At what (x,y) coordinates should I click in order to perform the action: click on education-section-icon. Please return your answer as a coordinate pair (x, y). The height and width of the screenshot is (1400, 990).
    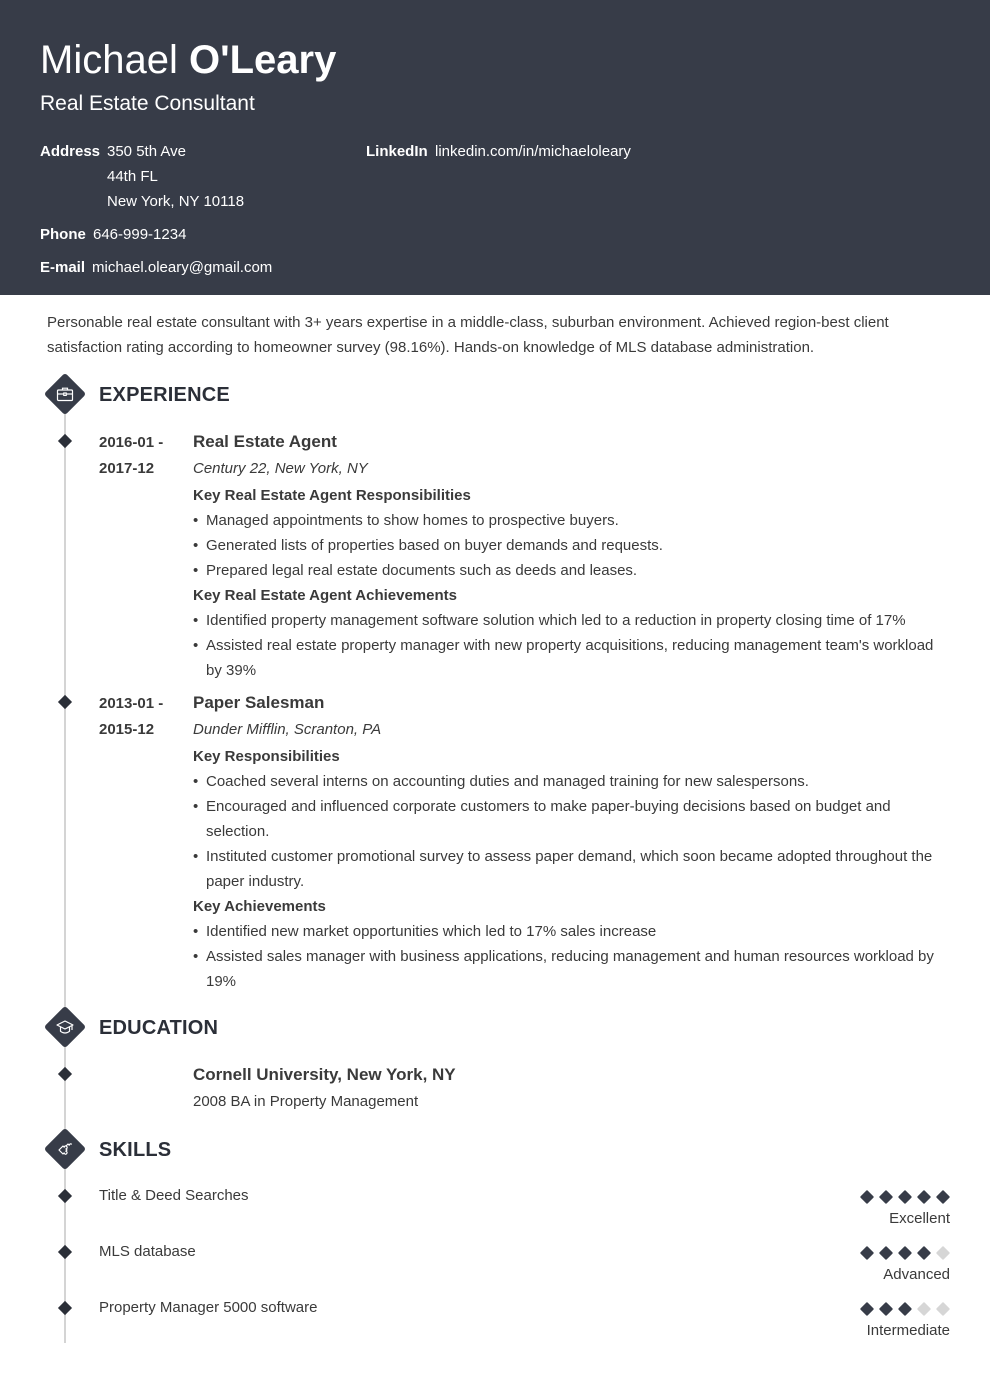
    Looking at the image, I should click on (65, 1027).